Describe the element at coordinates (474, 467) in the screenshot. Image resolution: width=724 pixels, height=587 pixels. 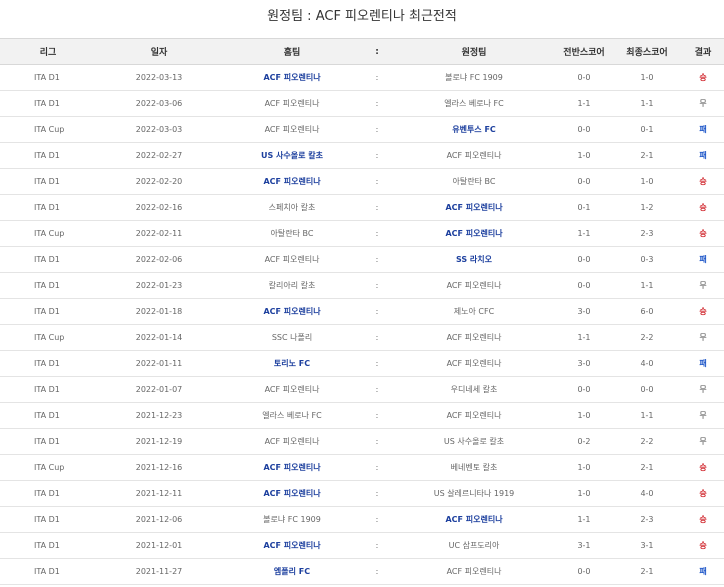
I see `away-team-cell: 베네벤토 칼초` at that location.